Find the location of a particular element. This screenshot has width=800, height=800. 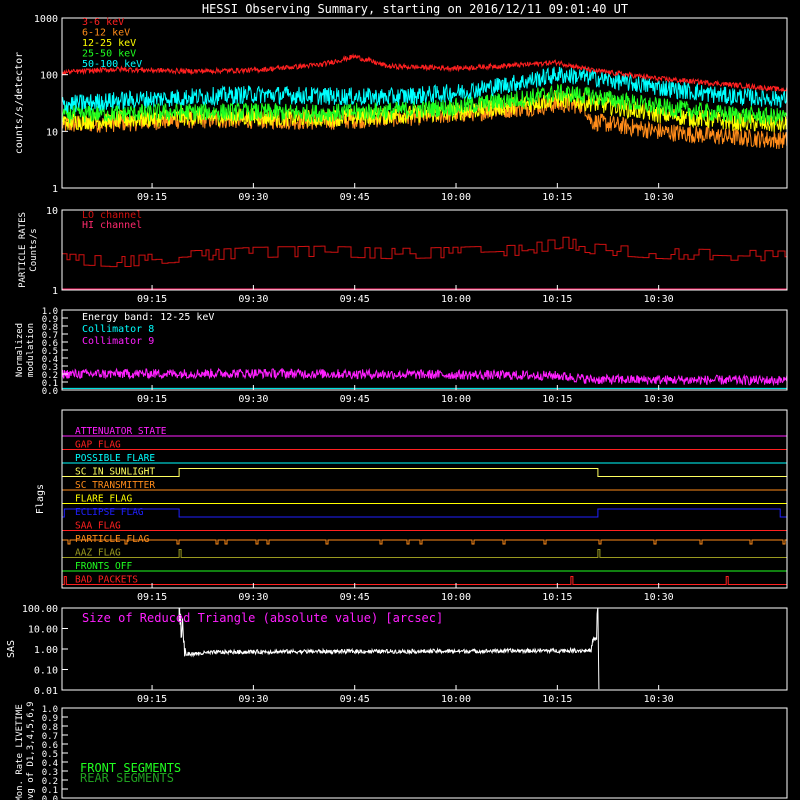

legend-entry: 50-100 keV is located at coordinates (112, 64).